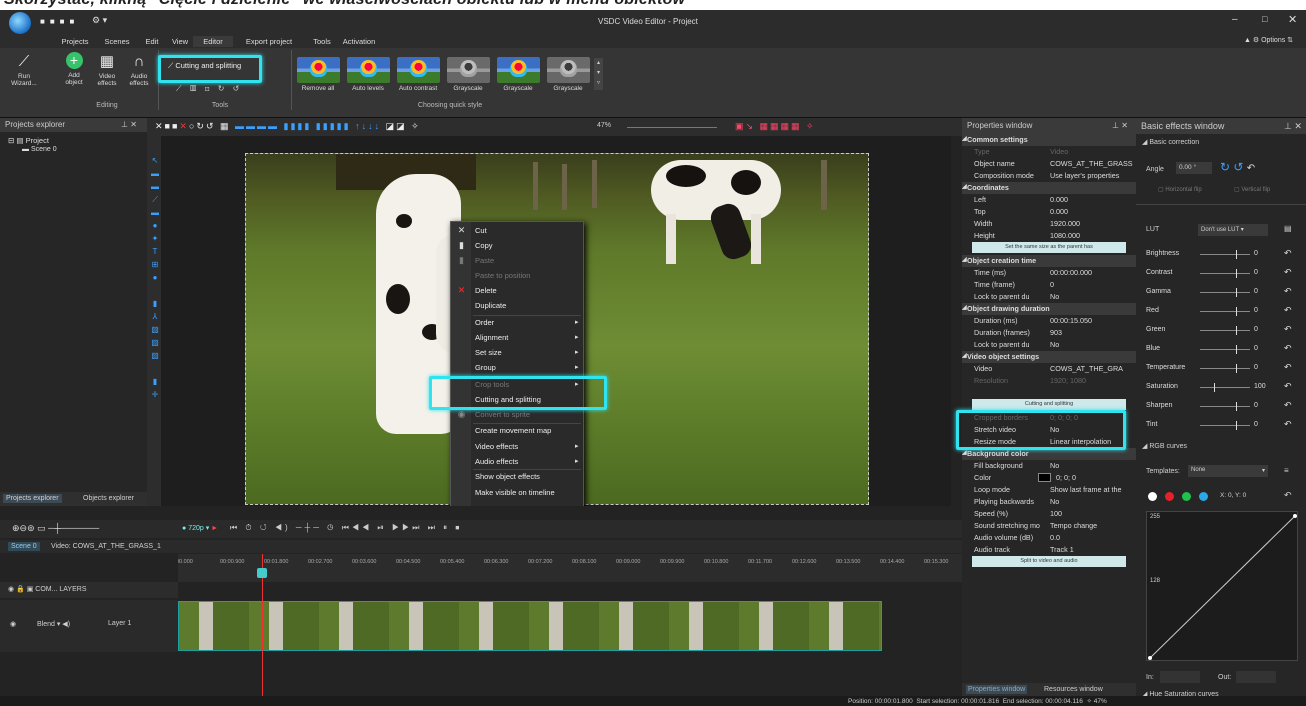 The image size is (1306, 706). What do you see at coordinates (1164, 446) in the screenshot?
I see `rgb-curves-section: ◢ RGB curves` at bounding box center [1164, 446].